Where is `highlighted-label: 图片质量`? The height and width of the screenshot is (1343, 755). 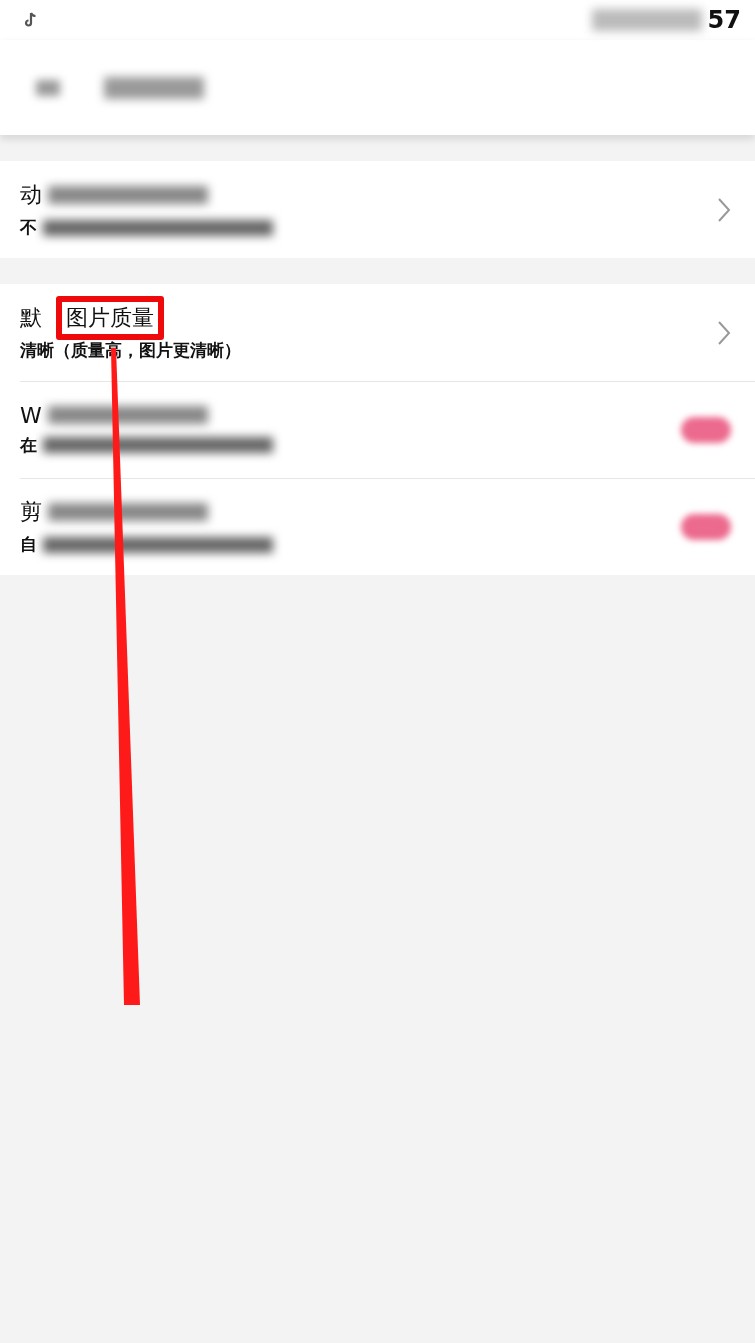 highlighted-label: 图片质量 is located at coordinates (110, 318).